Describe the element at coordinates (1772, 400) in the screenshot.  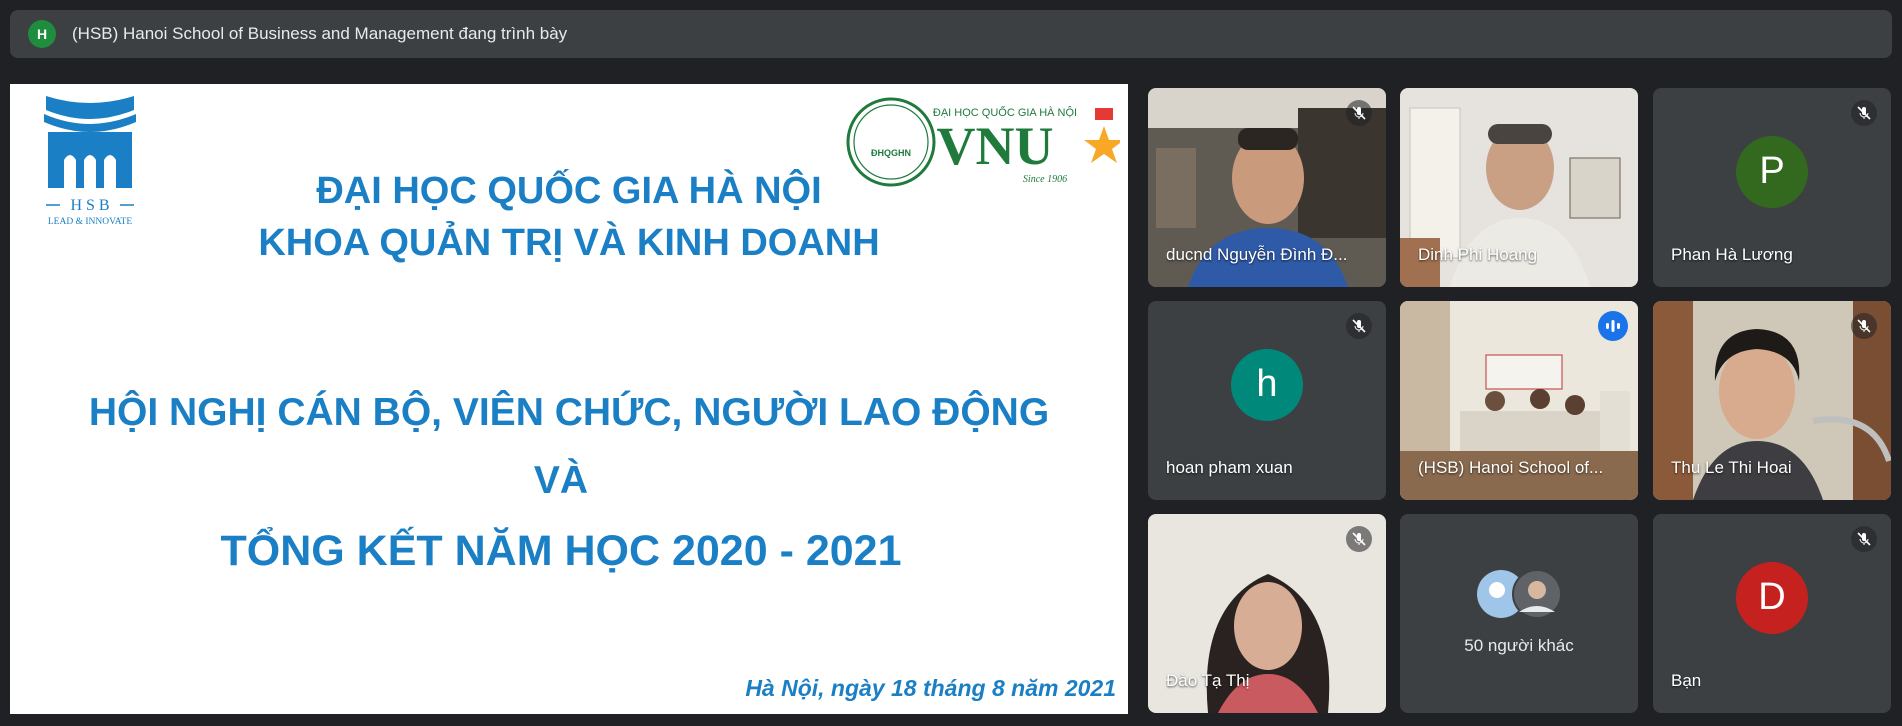
I see `participant-tile: Thu Le Thi Hoai` at that location.